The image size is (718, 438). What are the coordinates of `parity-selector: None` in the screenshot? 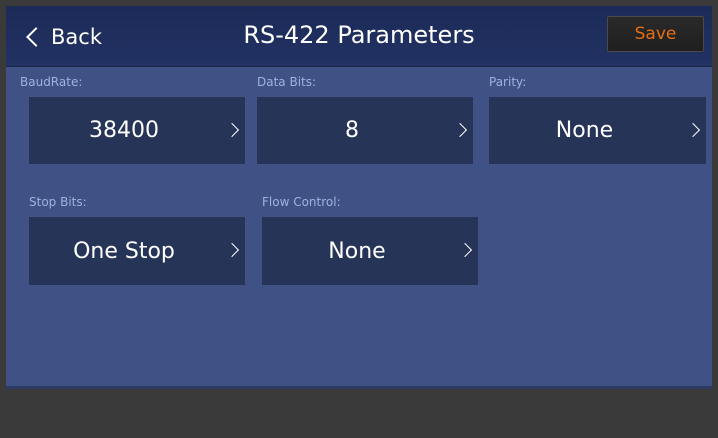 It's located at (597, 130).